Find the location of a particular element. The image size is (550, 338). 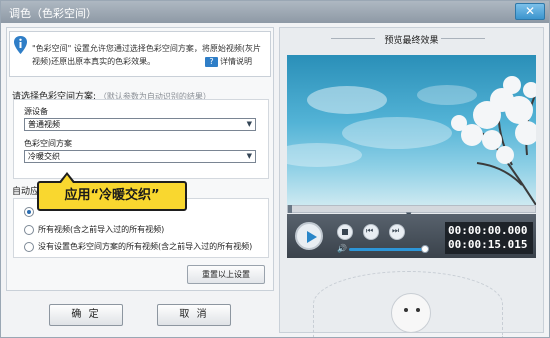

radio-option-current is located at coordinates (31, 212).